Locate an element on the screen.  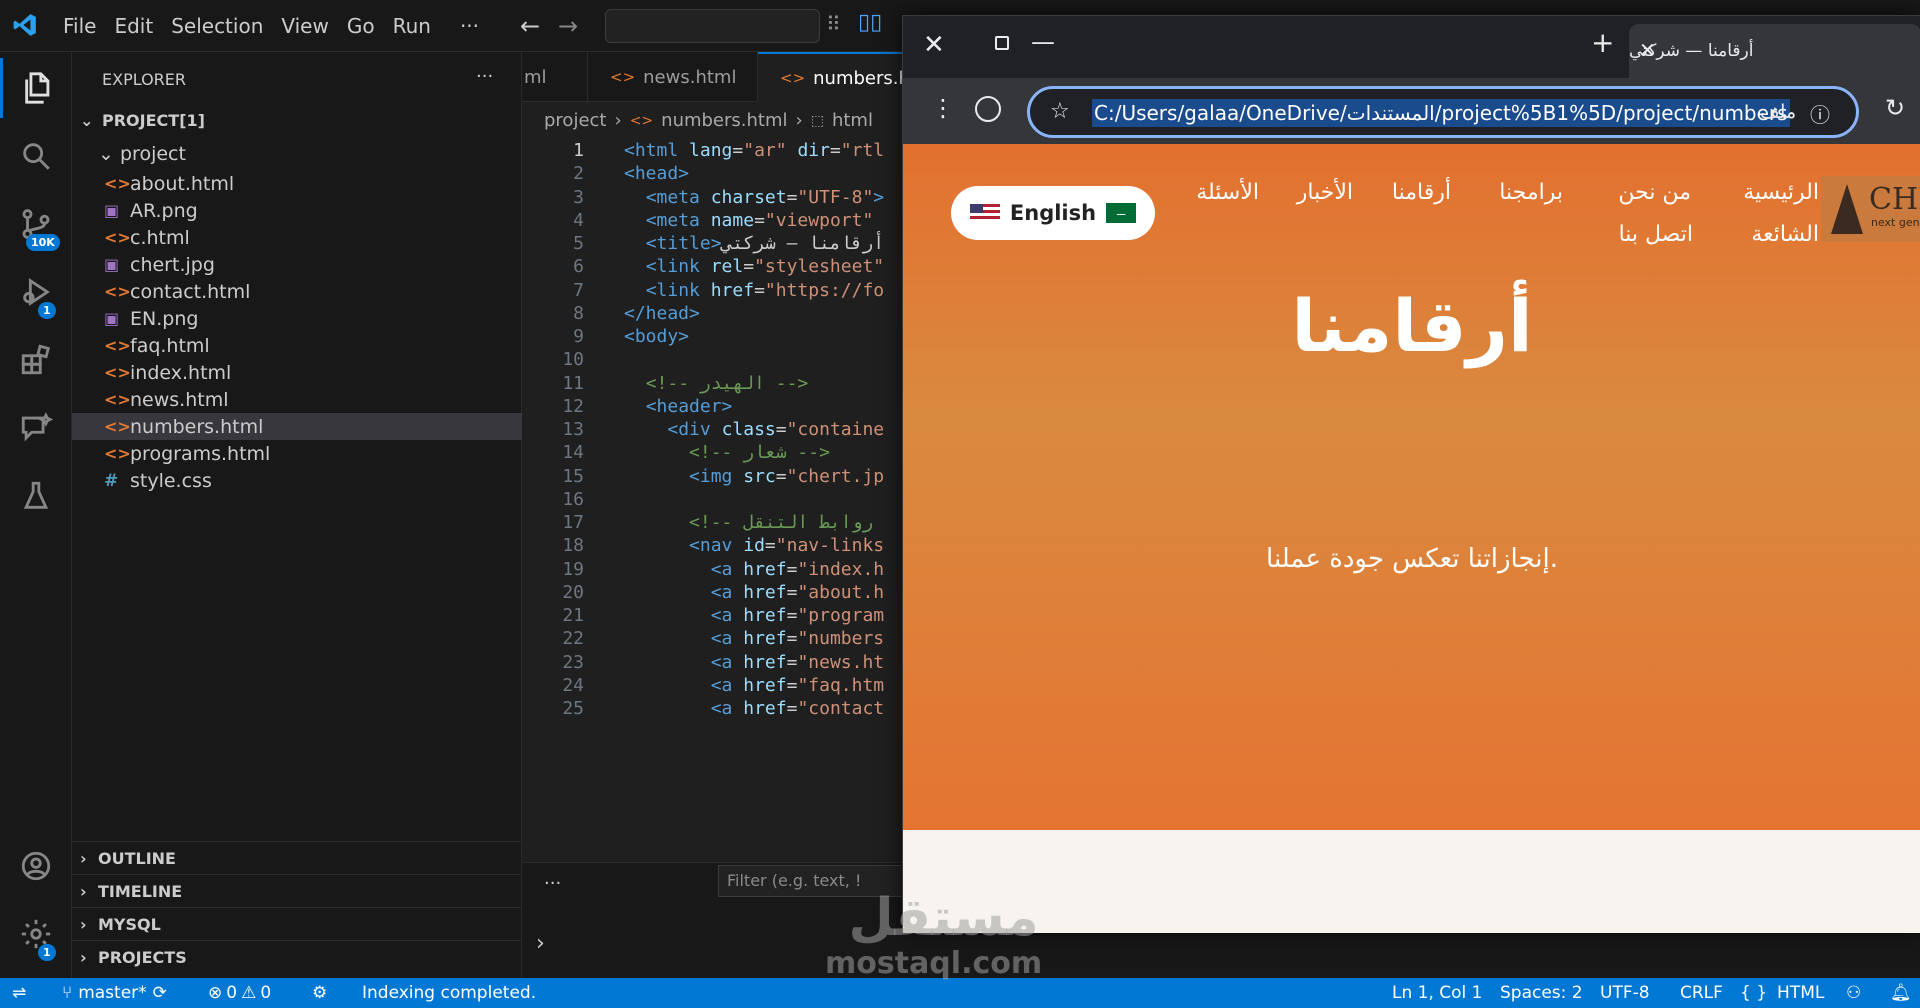
notifications-icon: 🔔︎ is located at coordinates (1901, 993).